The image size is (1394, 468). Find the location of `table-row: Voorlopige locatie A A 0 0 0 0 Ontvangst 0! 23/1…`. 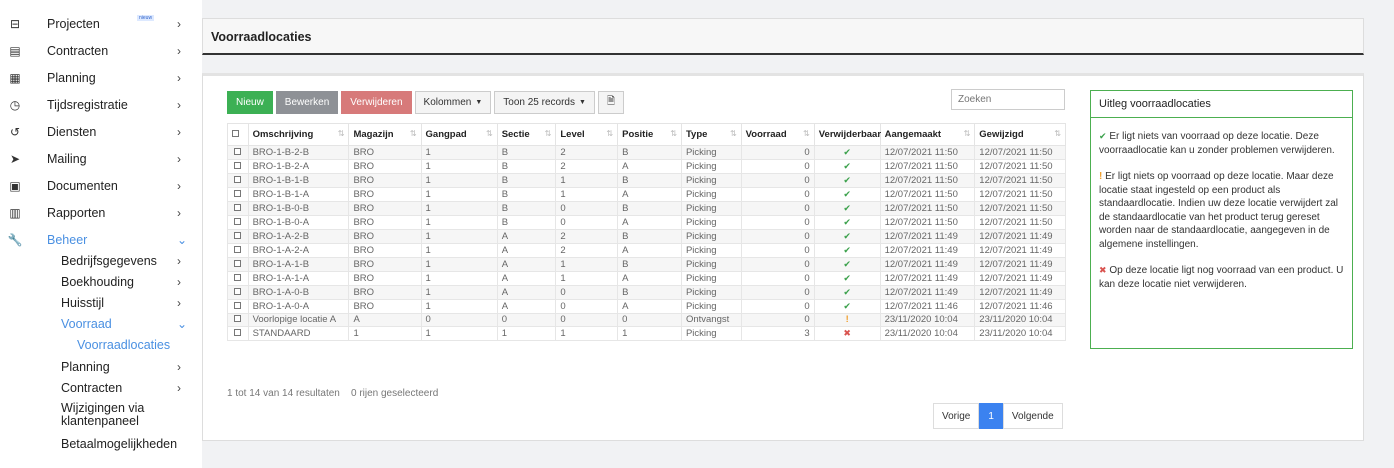

table-row: Voorlopige locatie A A 0 0 0 0 Ontvangst 0! 23/1… is located at coordinates (646, 320).